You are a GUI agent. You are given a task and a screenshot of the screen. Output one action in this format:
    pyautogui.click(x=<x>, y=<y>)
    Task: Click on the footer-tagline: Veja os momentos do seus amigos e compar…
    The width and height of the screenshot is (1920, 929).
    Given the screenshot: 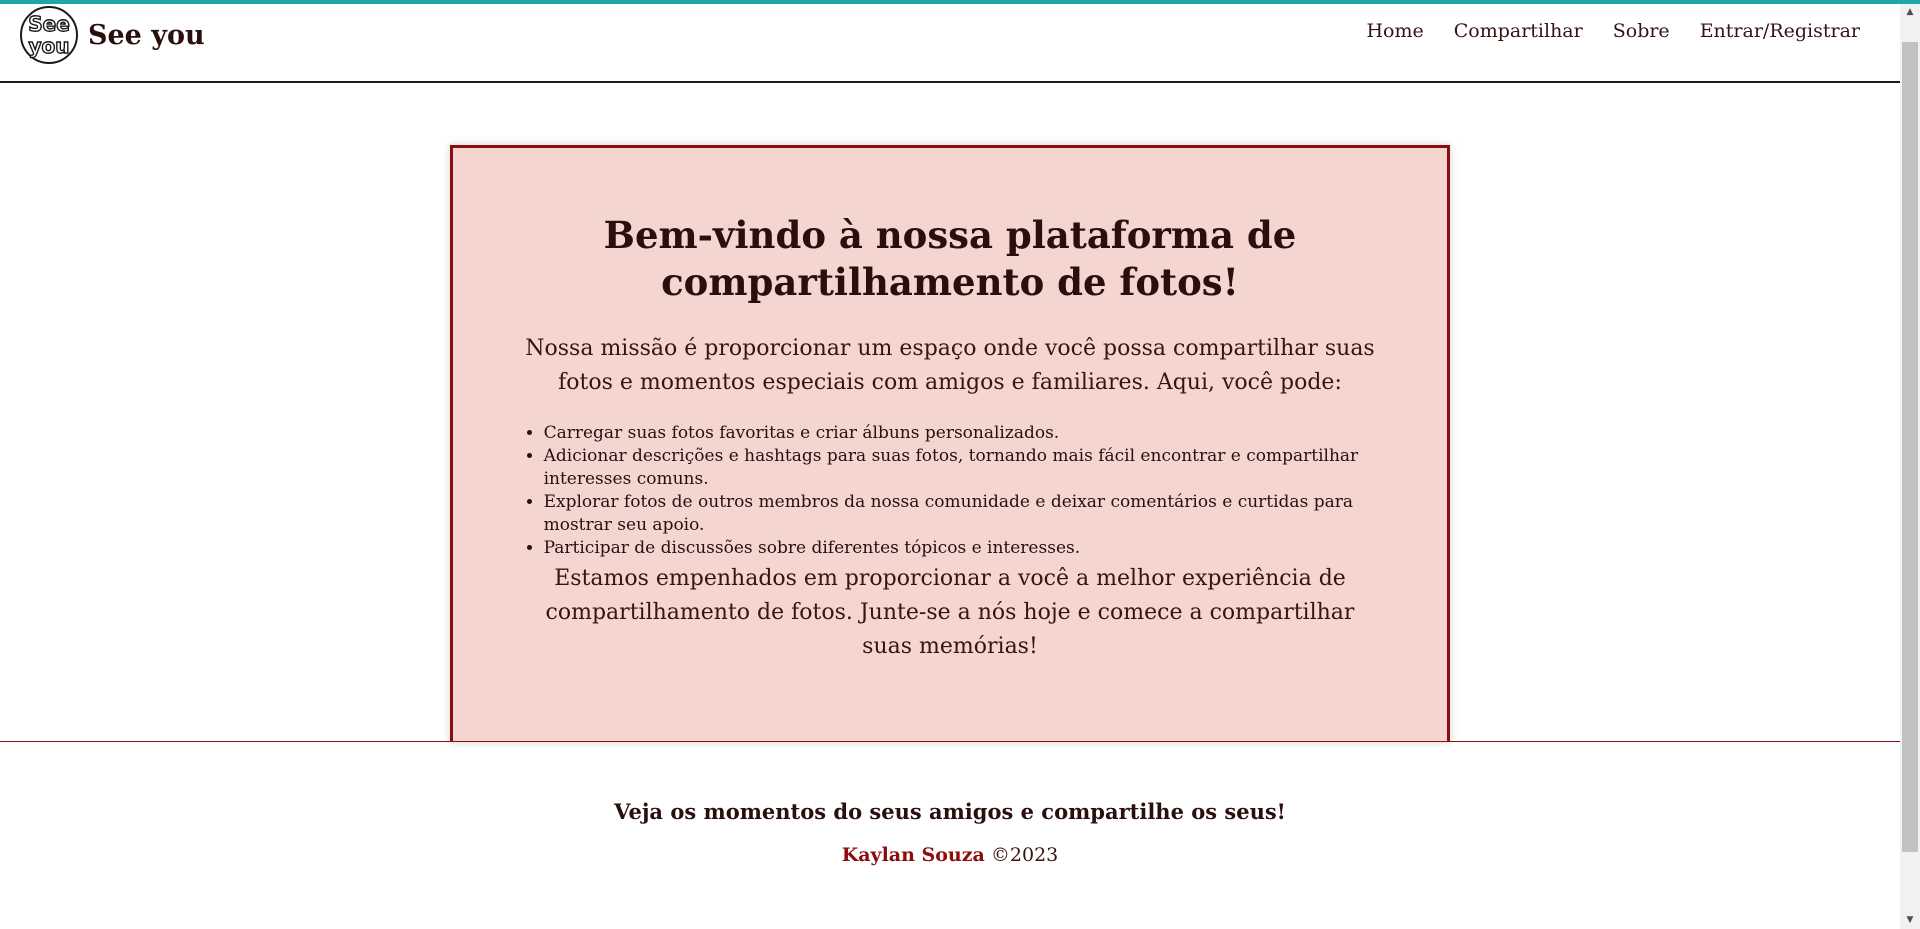 What is the action you would take?
    pyautogui.click(x=950, y=811)
    